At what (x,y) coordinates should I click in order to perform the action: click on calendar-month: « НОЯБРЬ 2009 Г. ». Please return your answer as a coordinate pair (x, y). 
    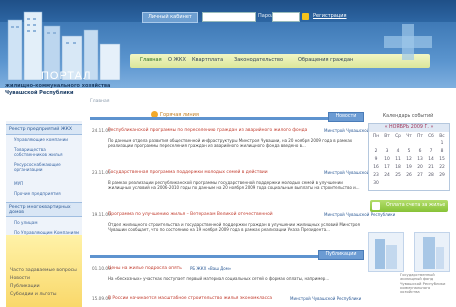
    Looking at the image, I should click on (409, 127).